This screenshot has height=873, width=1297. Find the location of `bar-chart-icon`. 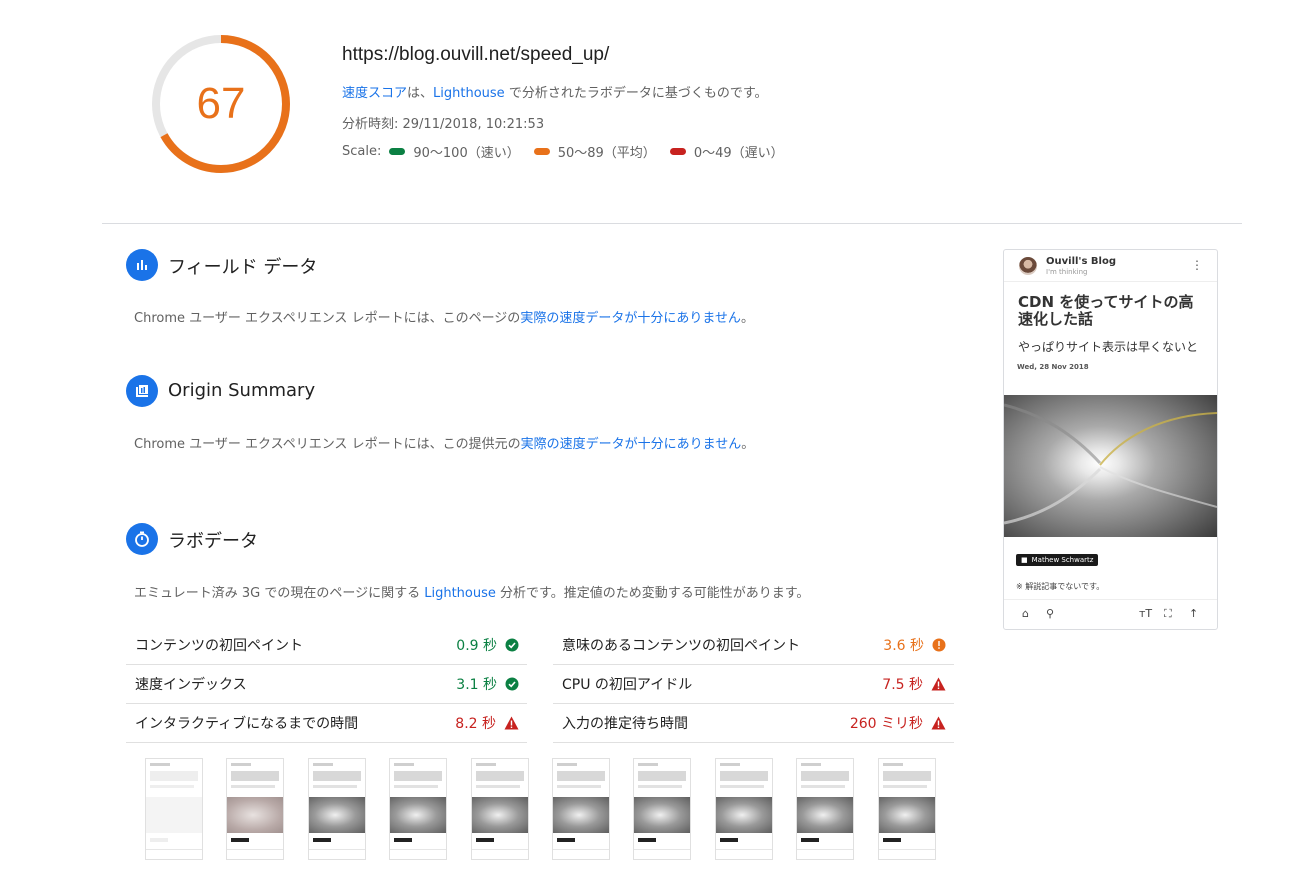

bar-chart-icon is located at coordinates (142, 265).